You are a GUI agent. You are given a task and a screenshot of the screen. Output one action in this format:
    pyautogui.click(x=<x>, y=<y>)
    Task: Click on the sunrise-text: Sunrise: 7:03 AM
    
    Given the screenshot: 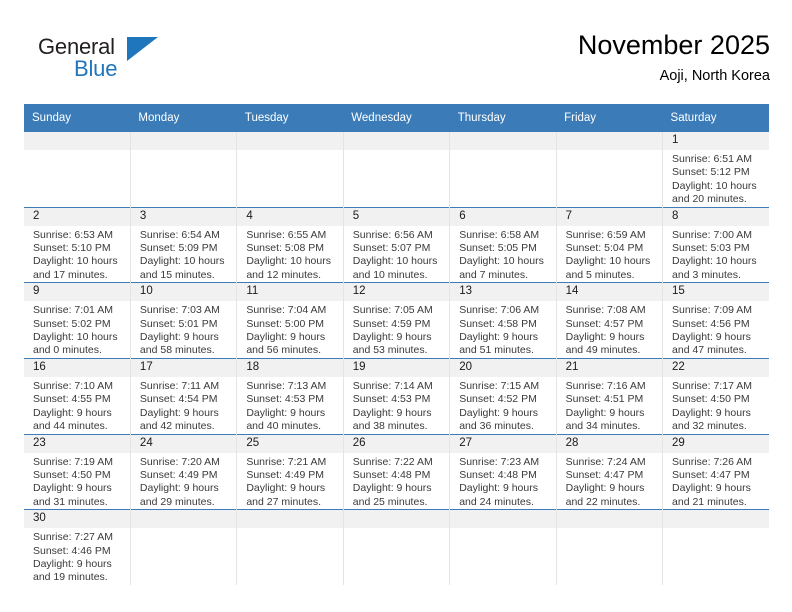 What is the action you would take?
    pyautogui.click(x=179, y=310)
    